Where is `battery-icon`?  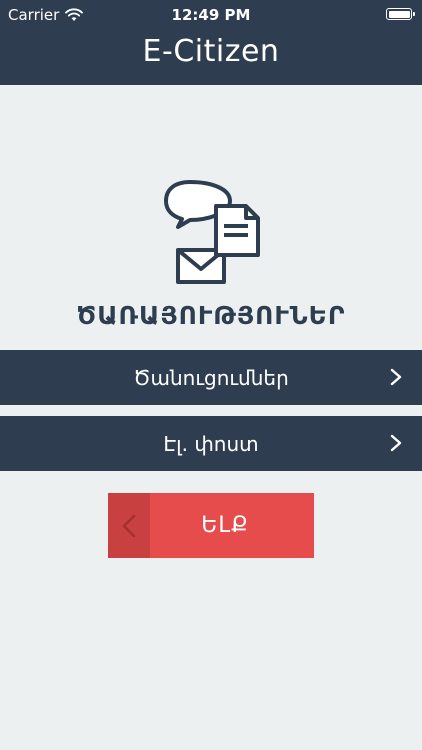
battery-icon is located at coordinates (400, 14).